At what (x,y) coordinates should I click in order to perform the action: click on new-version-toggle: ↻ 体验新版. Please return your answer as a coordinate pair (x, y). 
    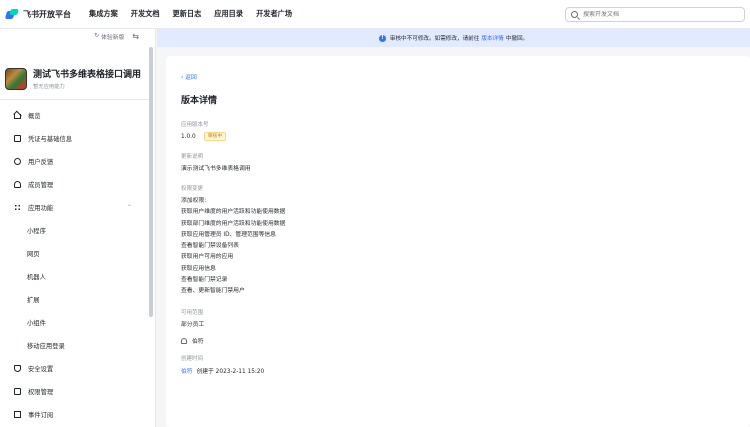
    Looking at the image, I should click on (109, 36).